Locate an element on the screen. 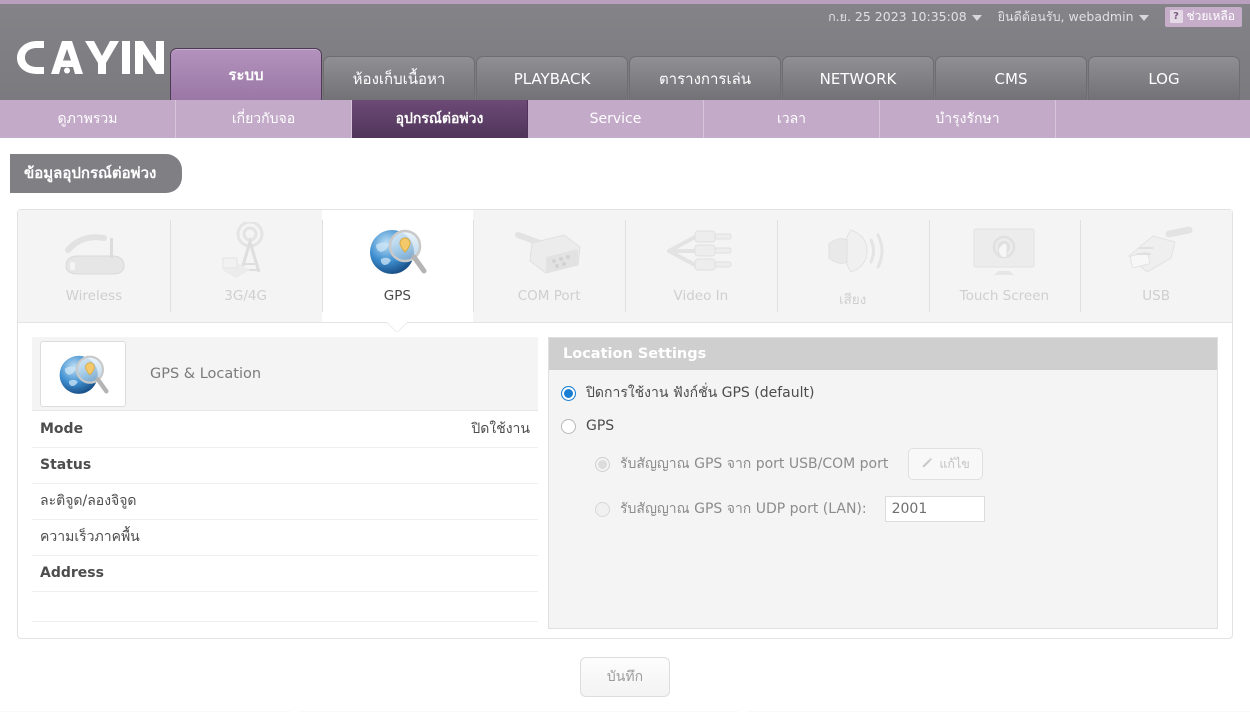  main-tab-label: ตารางการเล่น is located at coordinates (705, 78).